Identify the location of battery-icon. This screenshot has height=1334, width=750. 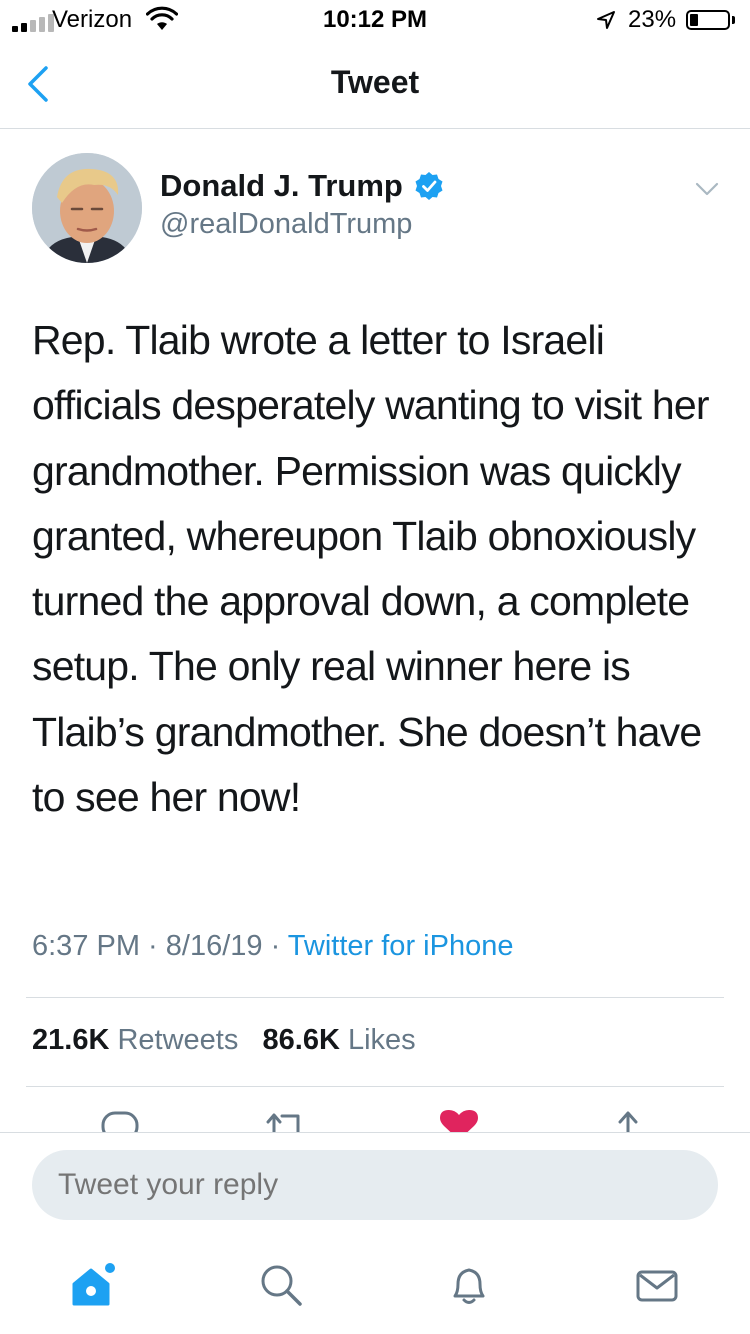
(708, 20).